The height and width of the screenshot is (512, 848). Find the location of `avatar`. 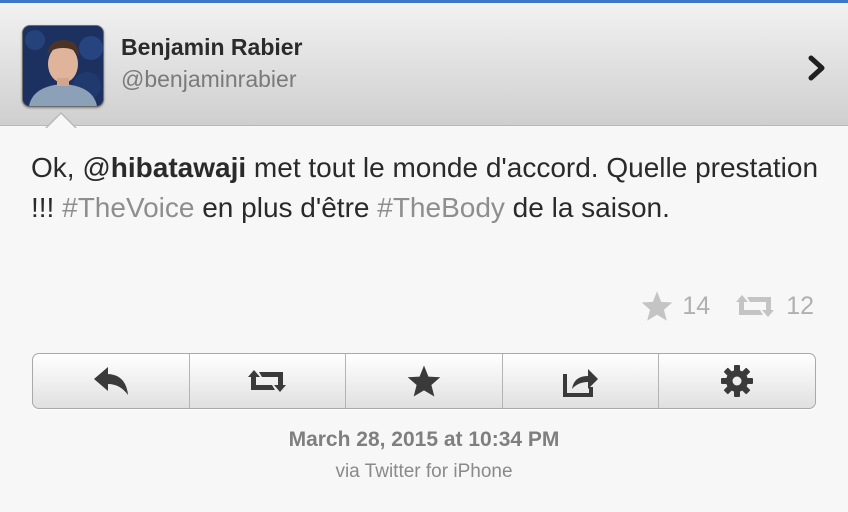

avatar is located at coordinates (63, 66).